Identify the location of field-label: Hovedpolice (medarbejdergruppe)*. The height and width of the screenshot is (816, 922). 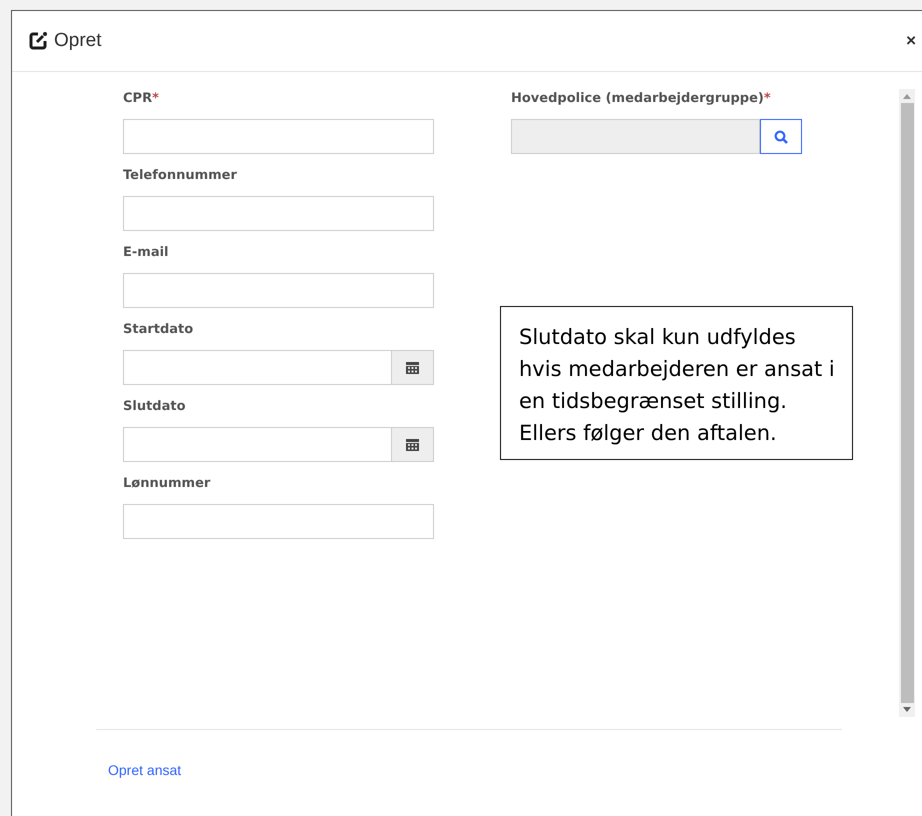
(641, 99).